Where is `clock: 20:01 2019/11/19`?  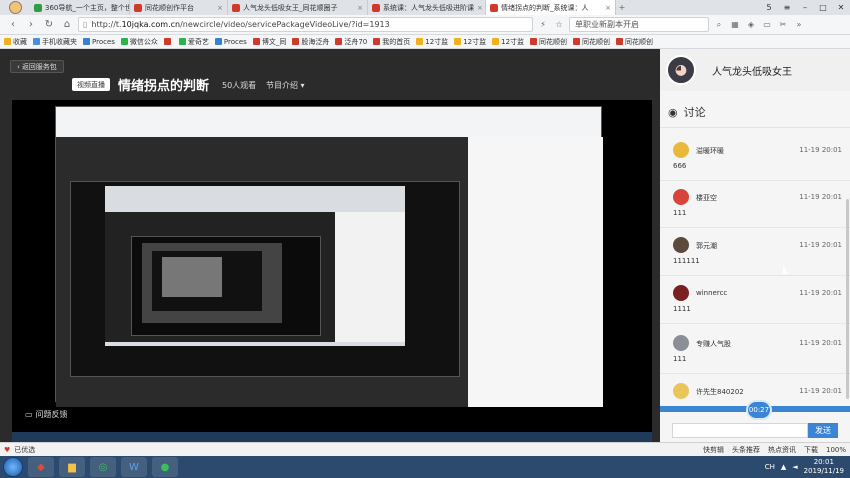 clock: 20:01 2019/11/19 is located at coordinates (824, 467).